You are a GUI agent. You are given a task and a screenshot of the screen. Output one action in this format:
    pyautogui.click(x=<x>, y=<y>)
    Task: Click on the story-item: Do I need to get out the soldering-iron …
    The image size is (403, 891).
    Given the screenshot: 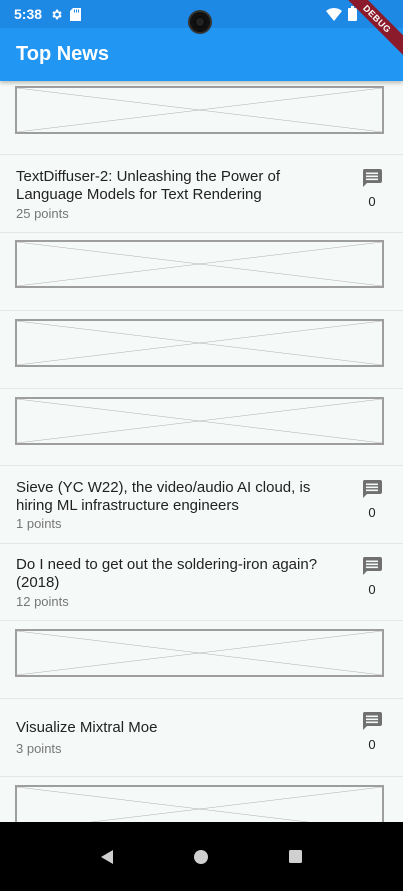 What is the action you would take?
    pyautogui.click(x=201, y=582)
    